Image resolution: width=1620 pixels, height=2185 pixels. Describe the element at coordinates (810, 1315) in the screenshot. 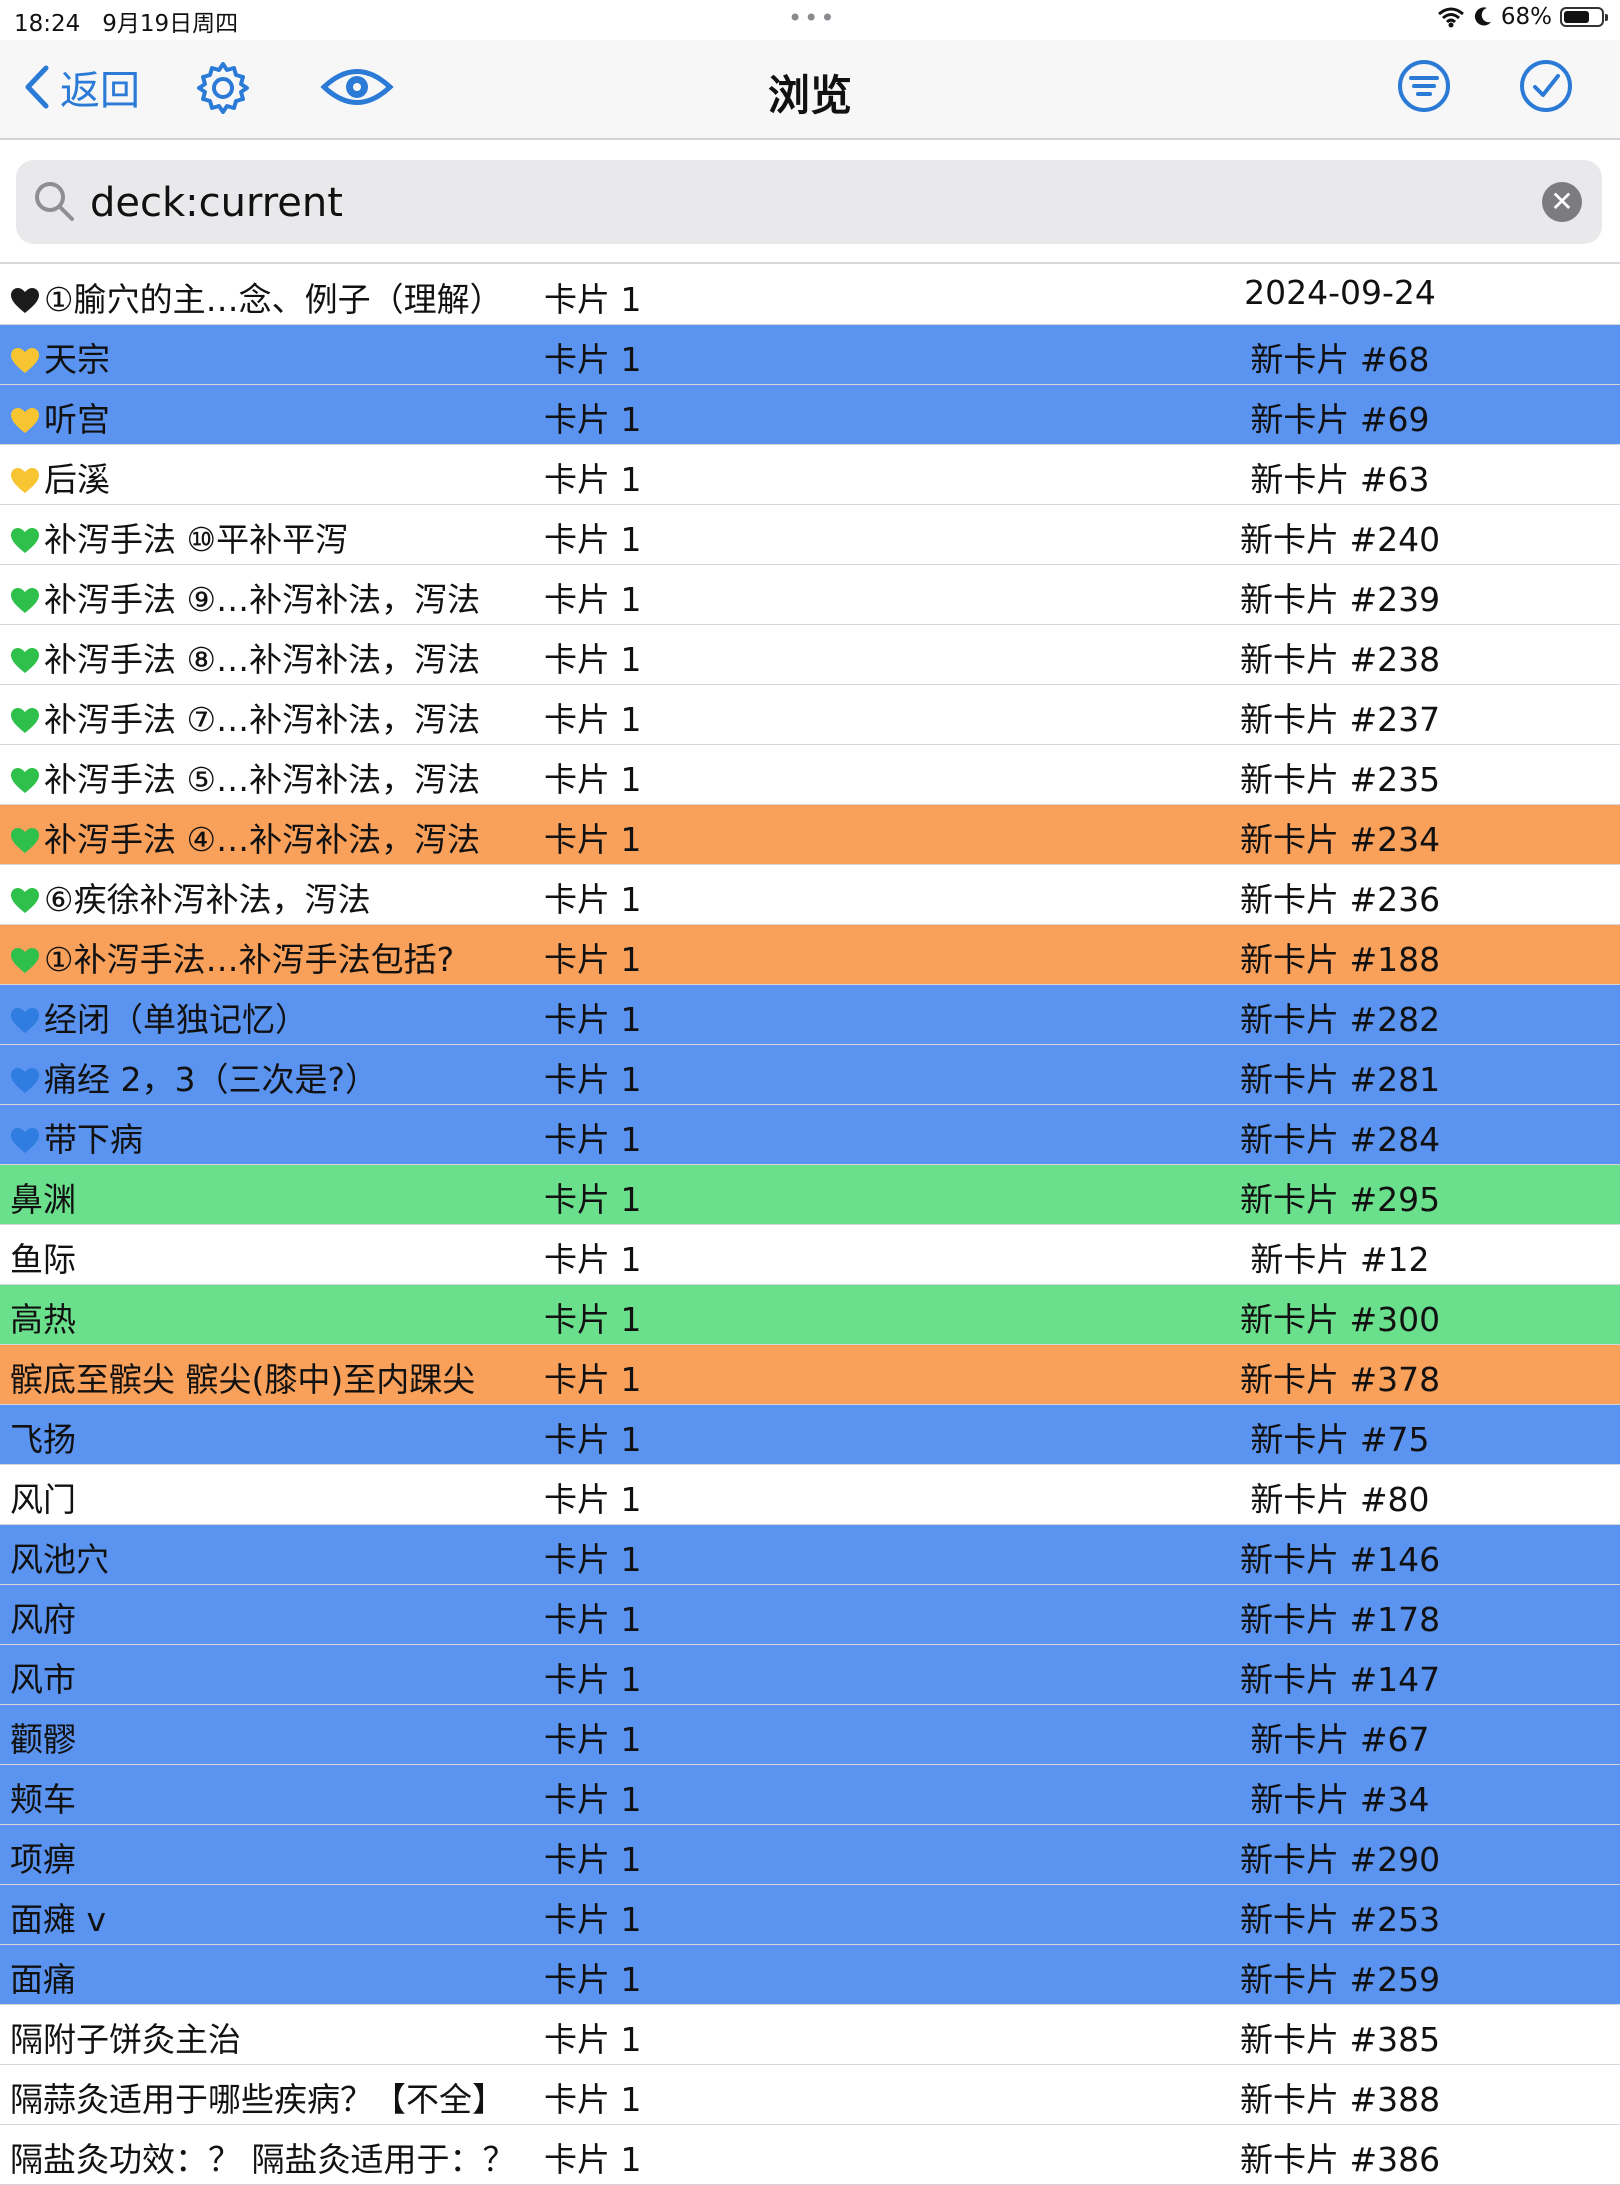

I see `card-row: 高热 卡片 1 新卡片 #300` at that location.